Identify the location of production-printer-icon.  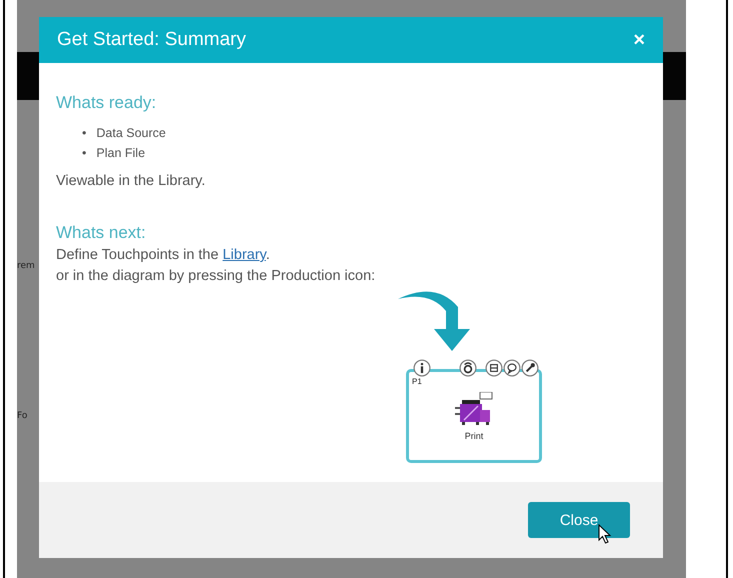
(474, 409).